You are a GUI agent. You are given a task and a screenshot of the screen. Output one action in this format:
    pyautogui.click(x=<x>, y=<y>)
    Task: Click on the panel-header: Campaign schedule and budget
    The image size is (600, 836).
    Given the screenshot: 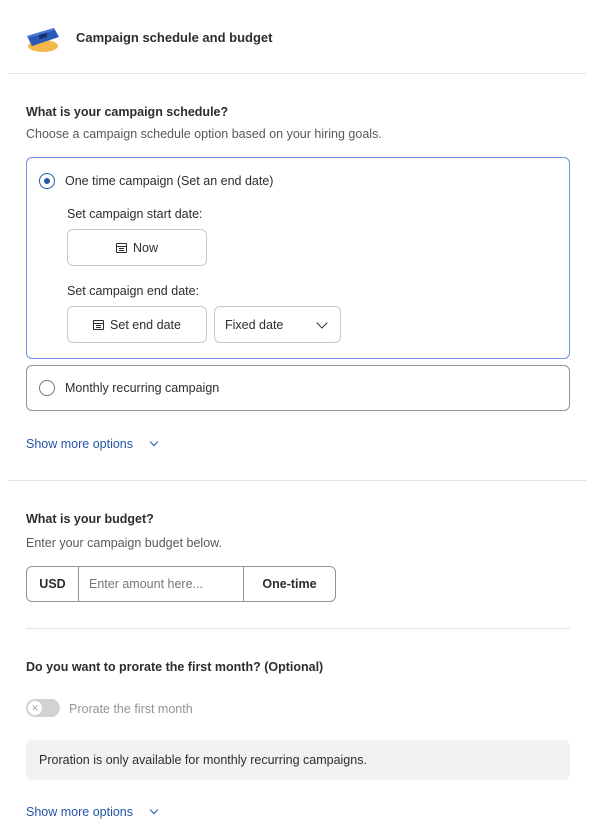 What is the action you would take?
    pyautogui.click(x=300, y=37)
    